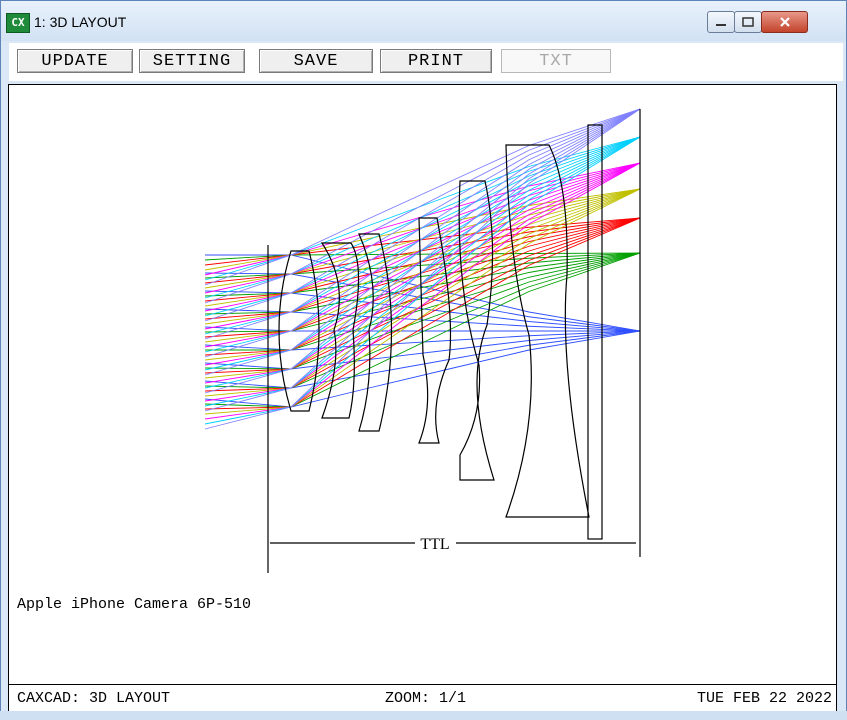  I want to click on update-button: UPDATE, so click(75, 61).